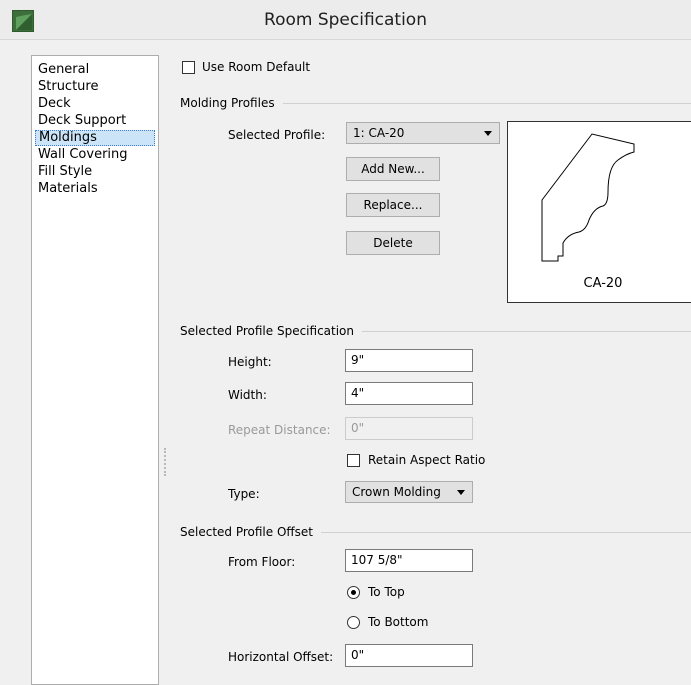  Describe the element at coordinates (398, 622) in the screenshot. I see `to-bottom-label: To Bottom` at that location.